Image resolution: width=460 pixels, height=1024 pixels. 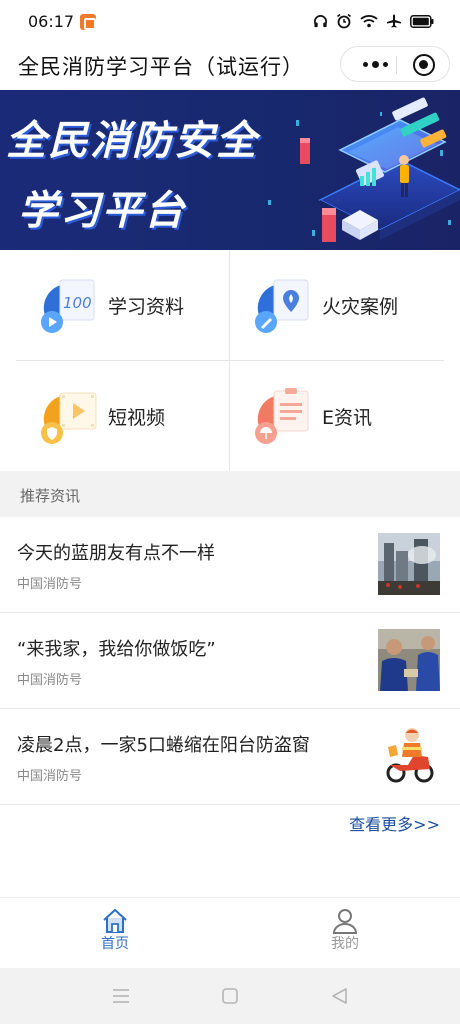 I want to click on section-title: 推荐资讯, so click(x=50, y=496).